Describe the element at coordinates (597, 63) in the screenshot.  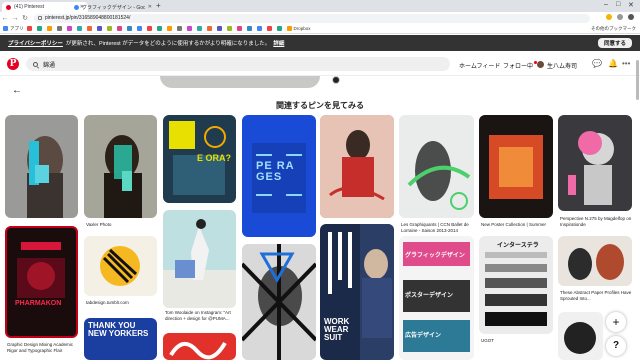
I see `chat-icon: 💬` at that location.